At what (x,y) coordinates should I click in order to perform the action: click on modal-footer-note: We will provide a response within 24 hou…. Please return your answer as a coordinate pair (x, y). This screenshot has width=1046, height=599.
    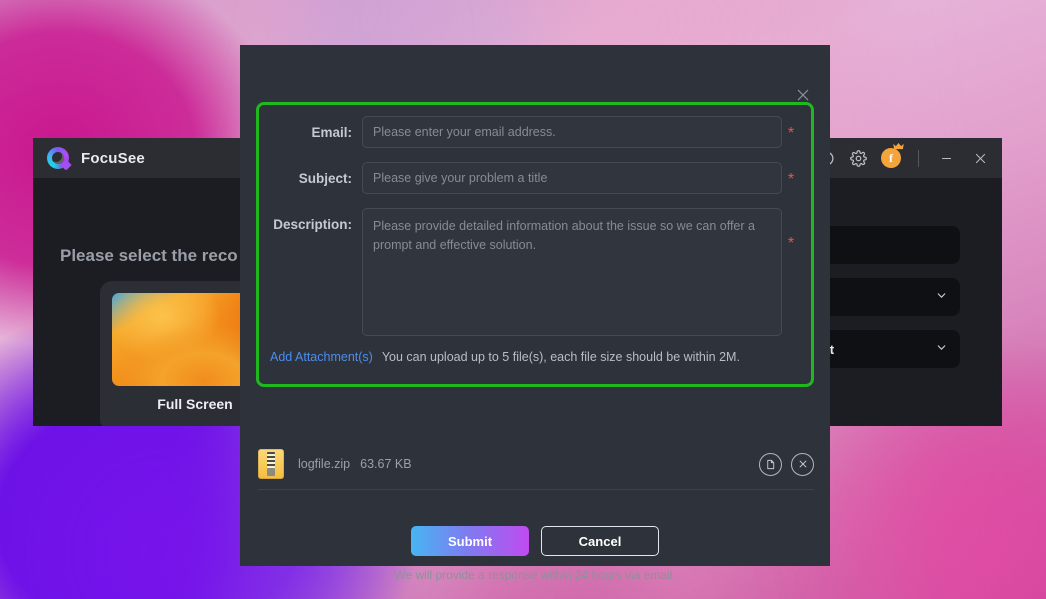
    Looking at the image, I should click on (535, 575).